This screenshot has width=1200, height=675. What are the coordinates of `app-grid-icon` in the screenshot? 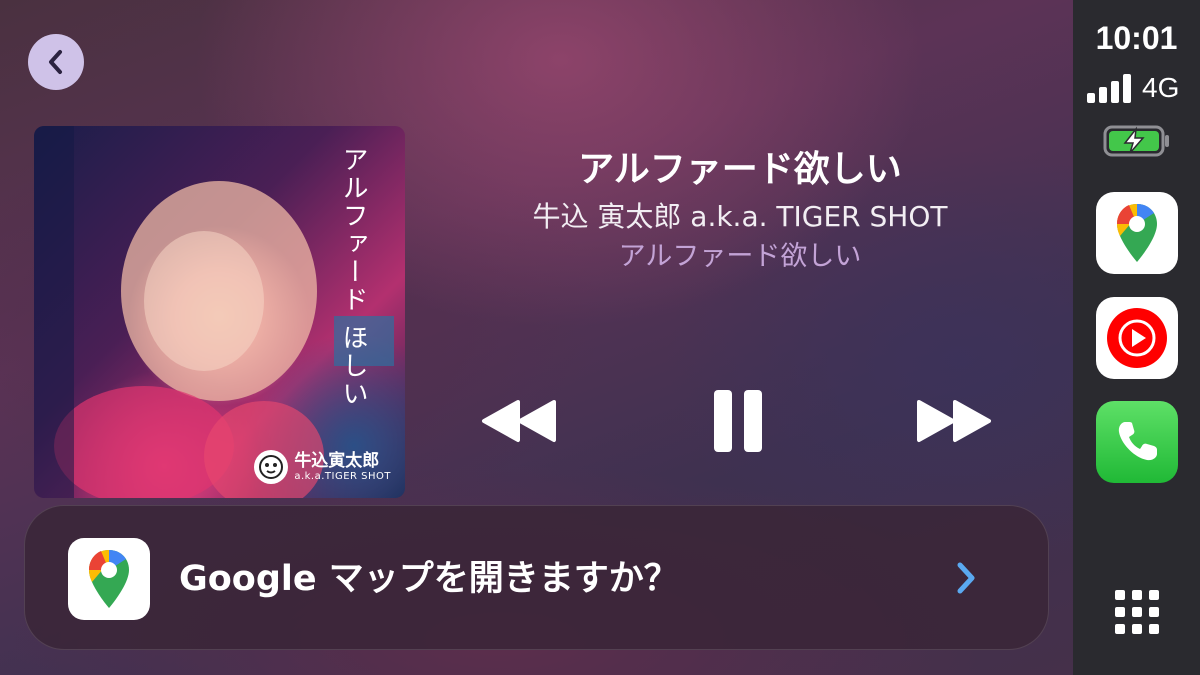 It's located at (1137, 612).